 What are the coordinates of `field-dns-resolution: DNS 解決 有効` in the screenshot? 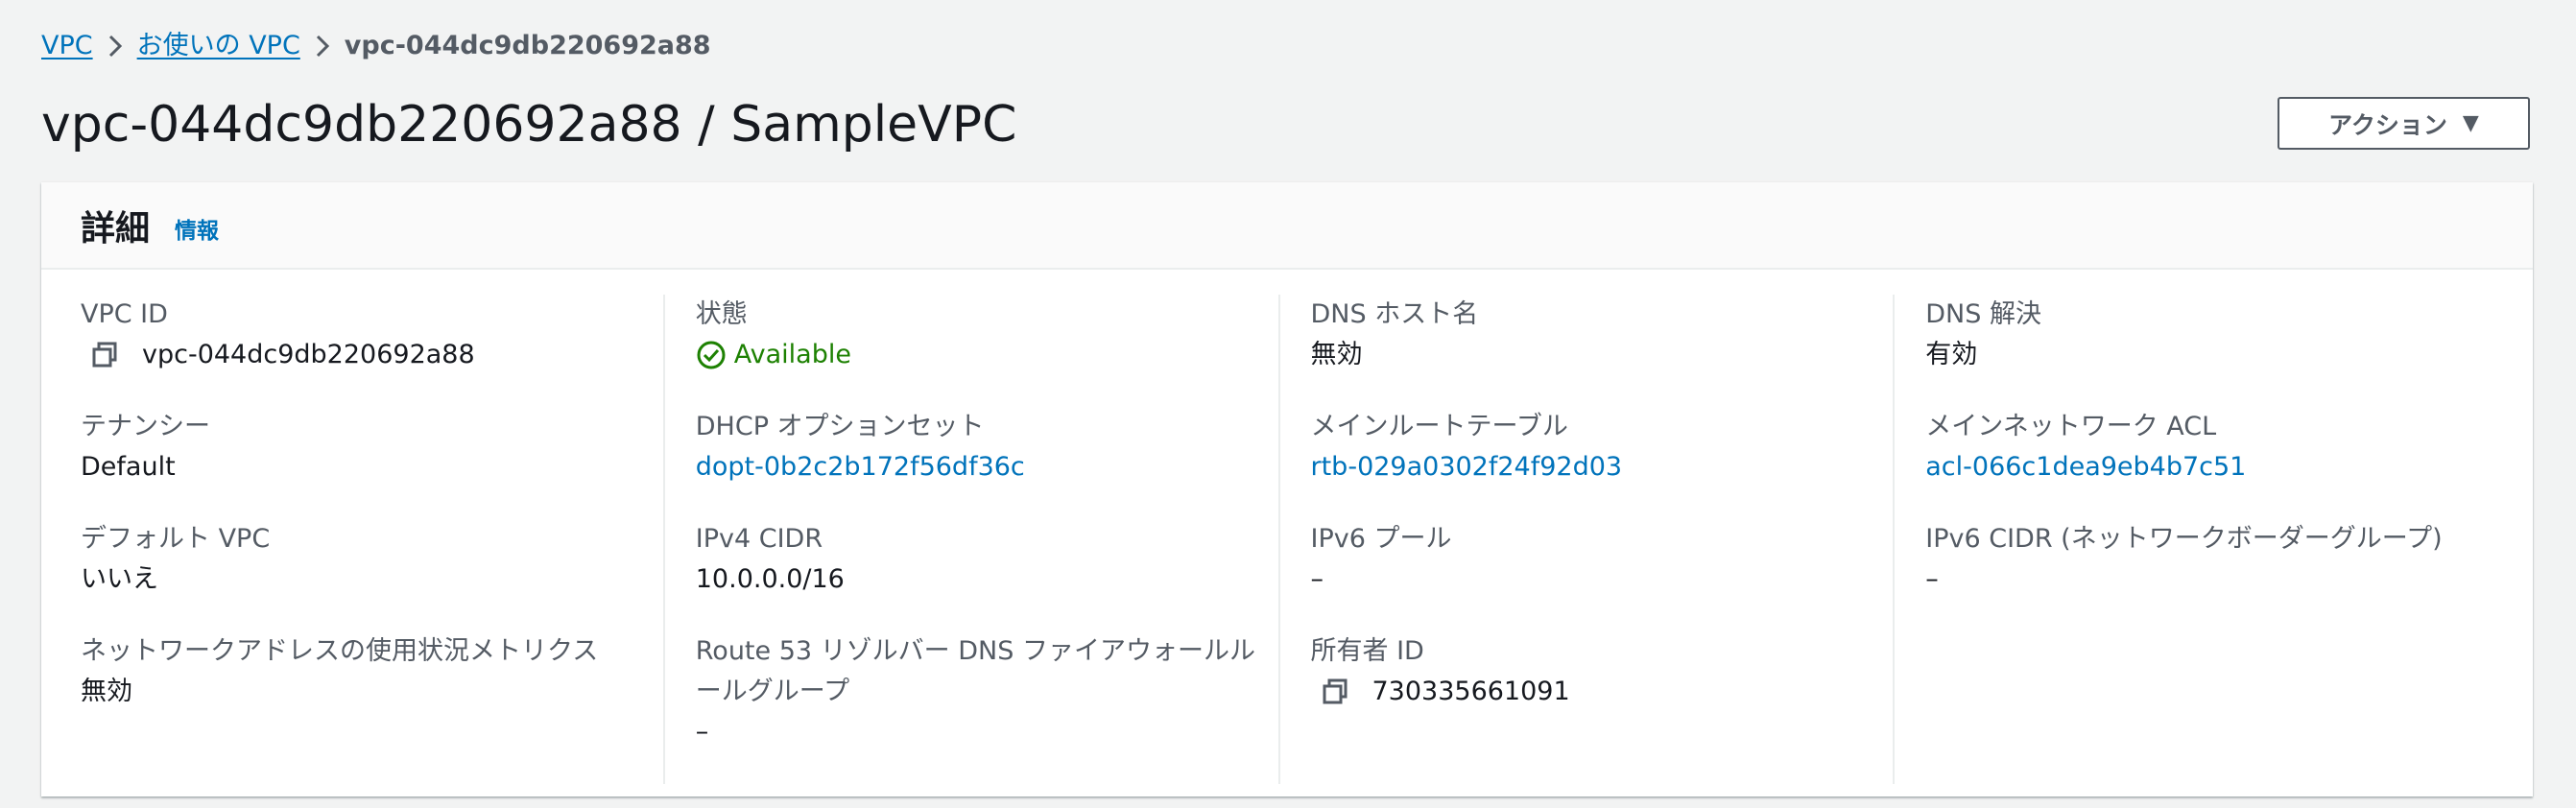 It's located at (2207, 335).